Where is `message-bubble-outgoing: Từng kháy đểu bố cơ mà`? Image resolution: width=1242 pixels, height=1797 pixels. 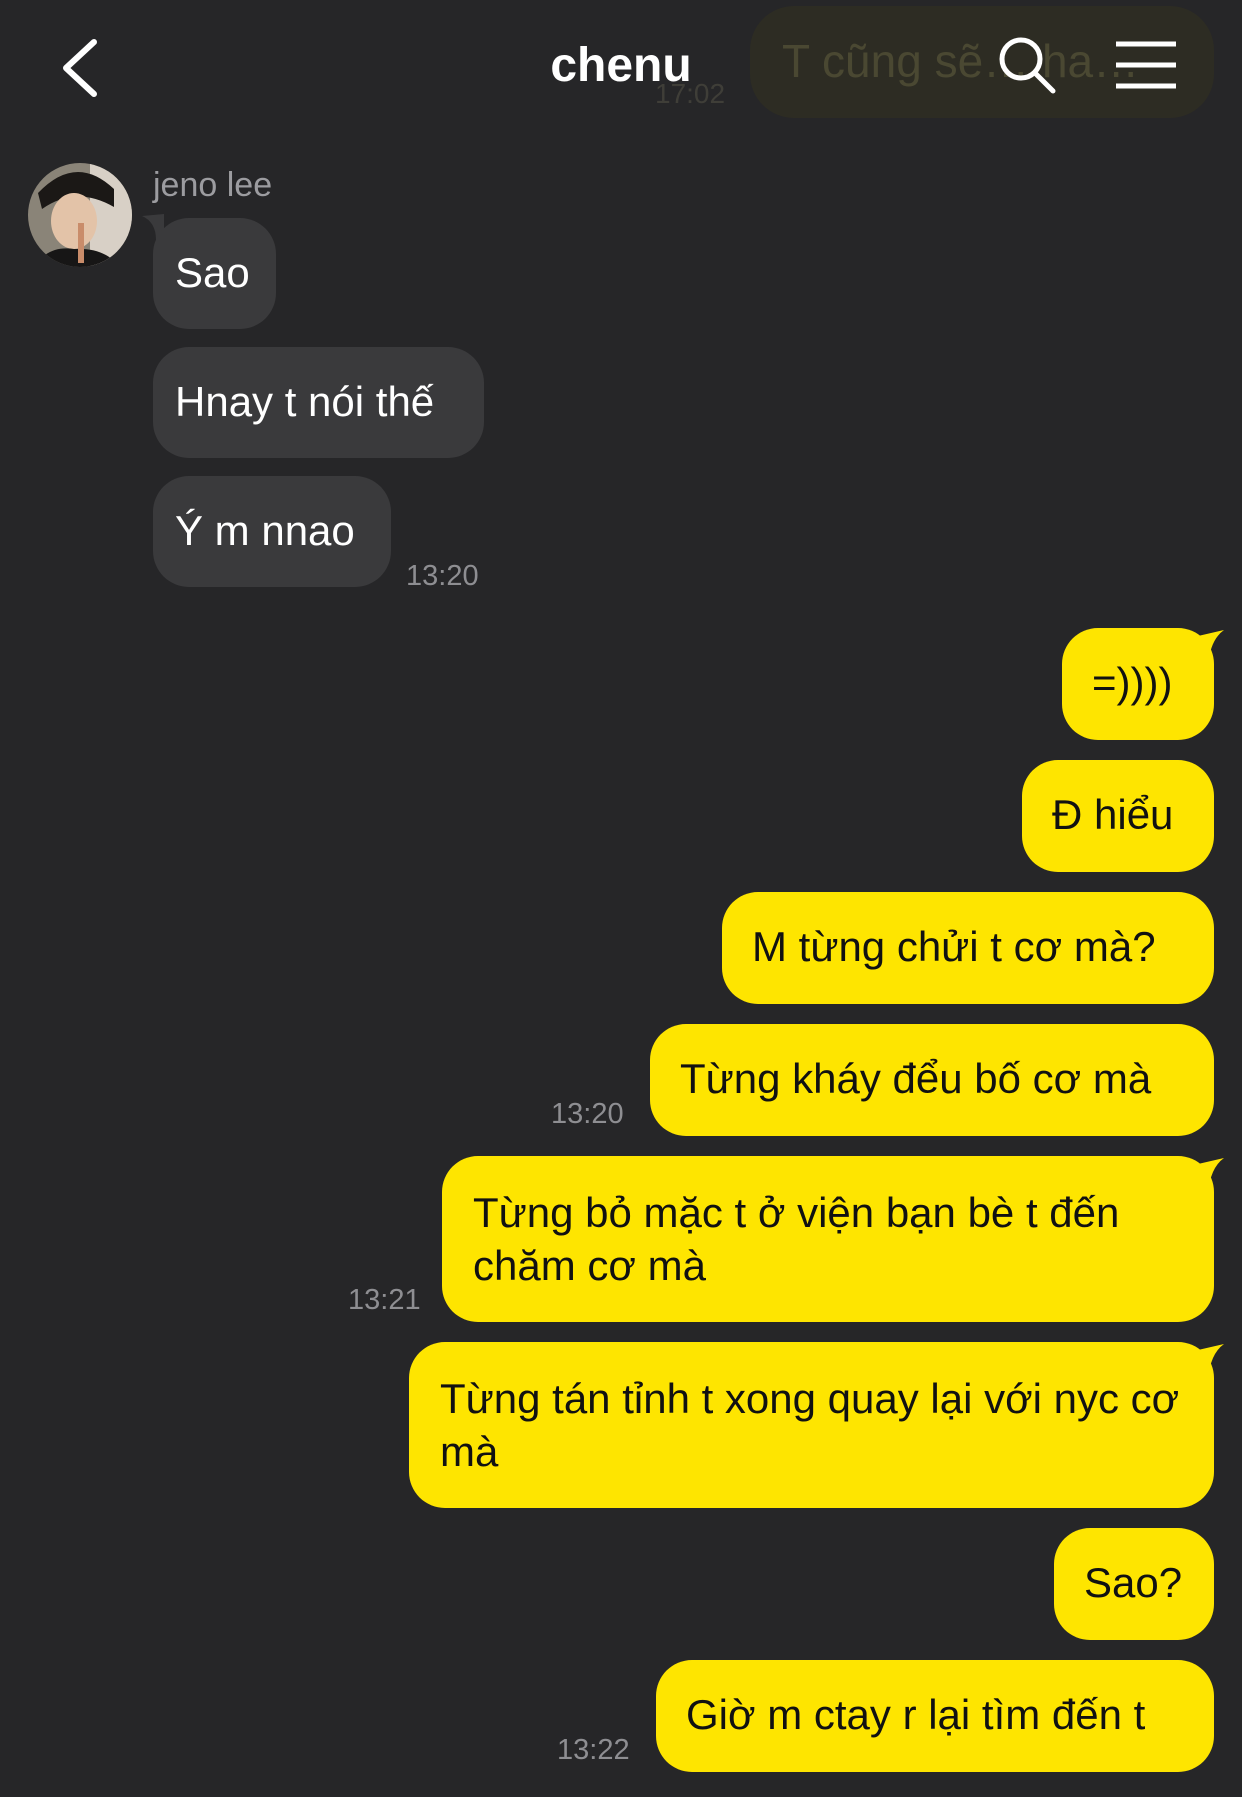 message-bubble-outgoing: Từng kháy đểu bố cơ mà is located at coordinates (932, 1080).